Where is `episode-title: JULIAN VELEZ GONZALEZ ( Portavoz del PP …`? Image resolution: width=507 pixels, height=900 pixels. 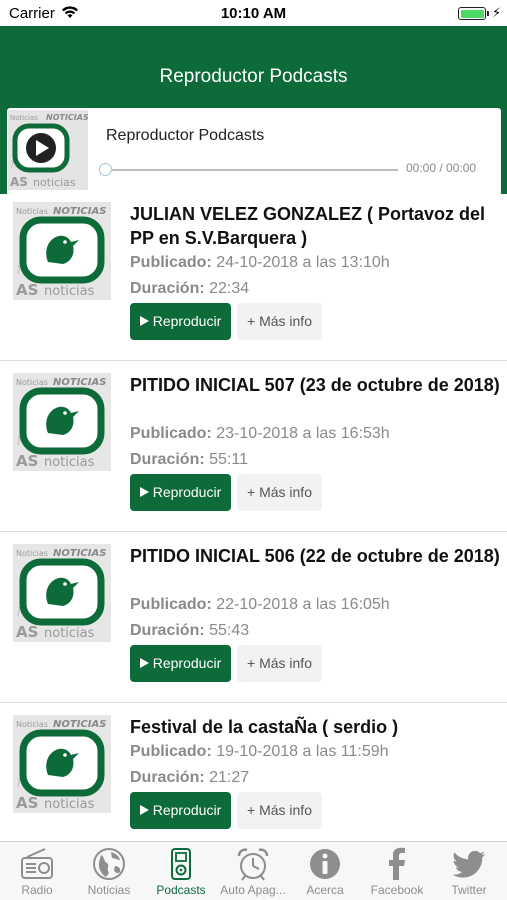
episode-title: JULIAN VELEZ GONZALEZ ( Portavoz del PP … is located at coordinates (308, 226).